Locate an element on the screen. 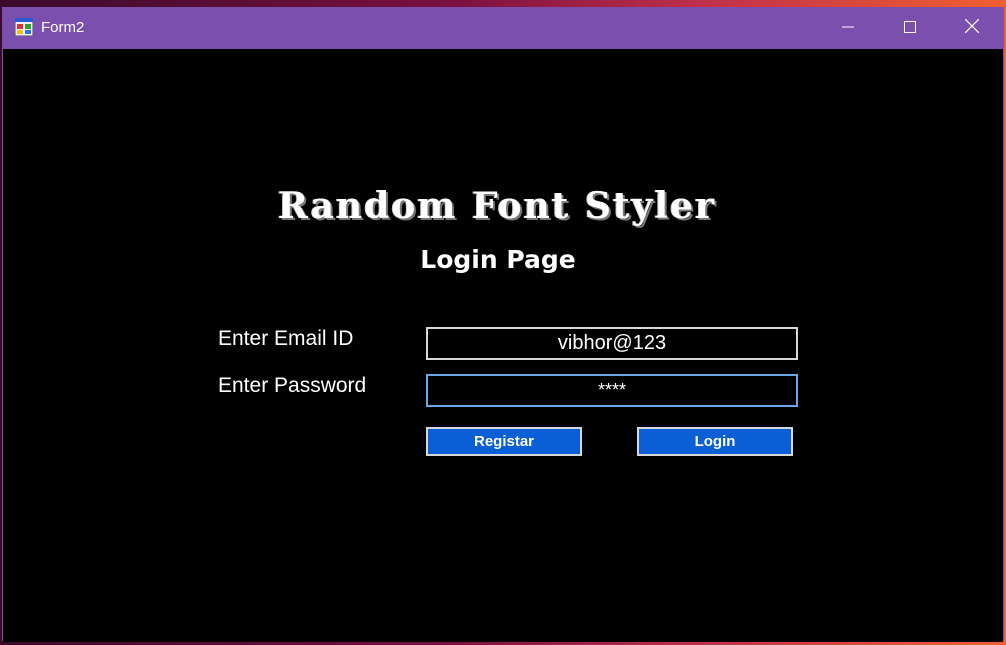 Image resolution: width=1006 pixels, height=645 pixels. minimize-icon is located at coordinates (848, 29).